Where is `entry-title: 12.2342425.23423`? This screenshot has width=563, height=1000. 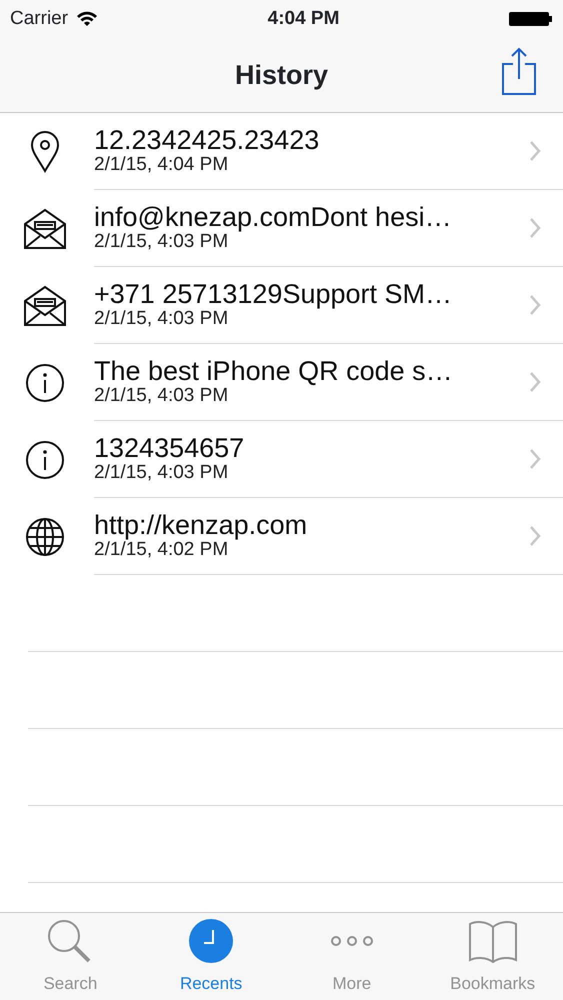
entry-title: 12.2342425.23423 is located at coordinates (207, 141).